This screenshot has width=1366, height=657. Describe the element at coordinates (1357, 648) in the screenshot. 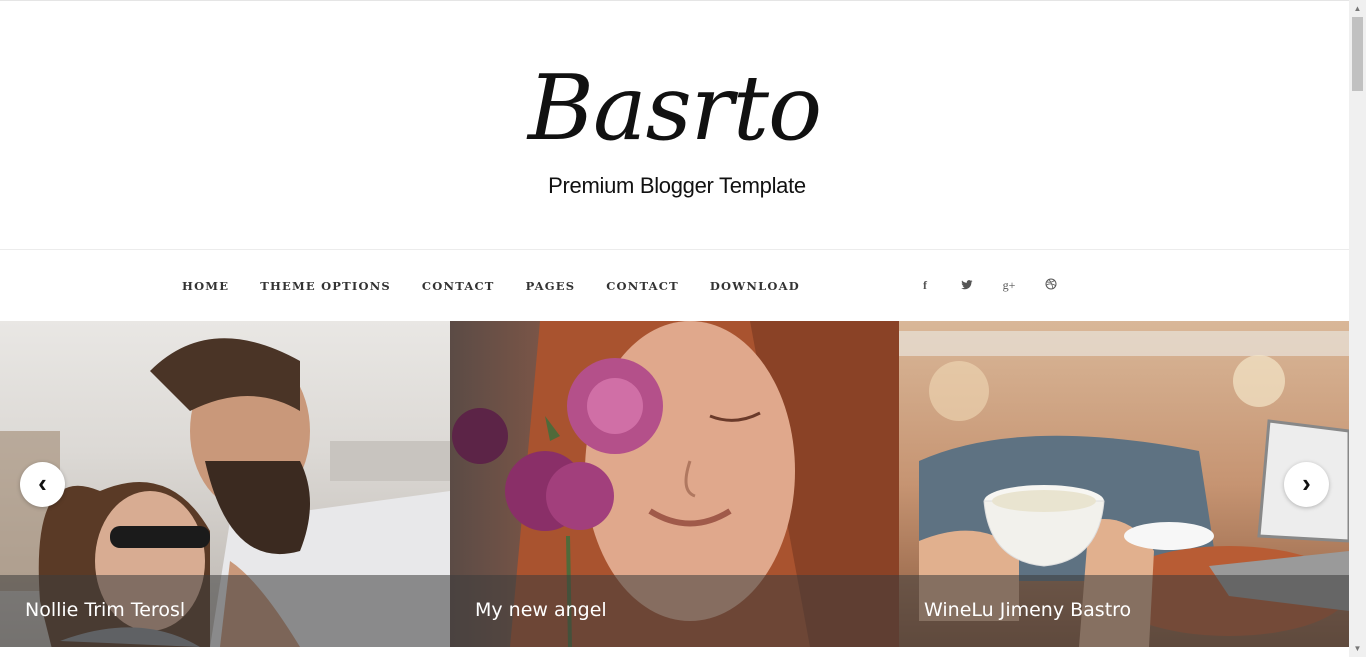

I see `scroll-down-arrow-icon: ▼` at that location.